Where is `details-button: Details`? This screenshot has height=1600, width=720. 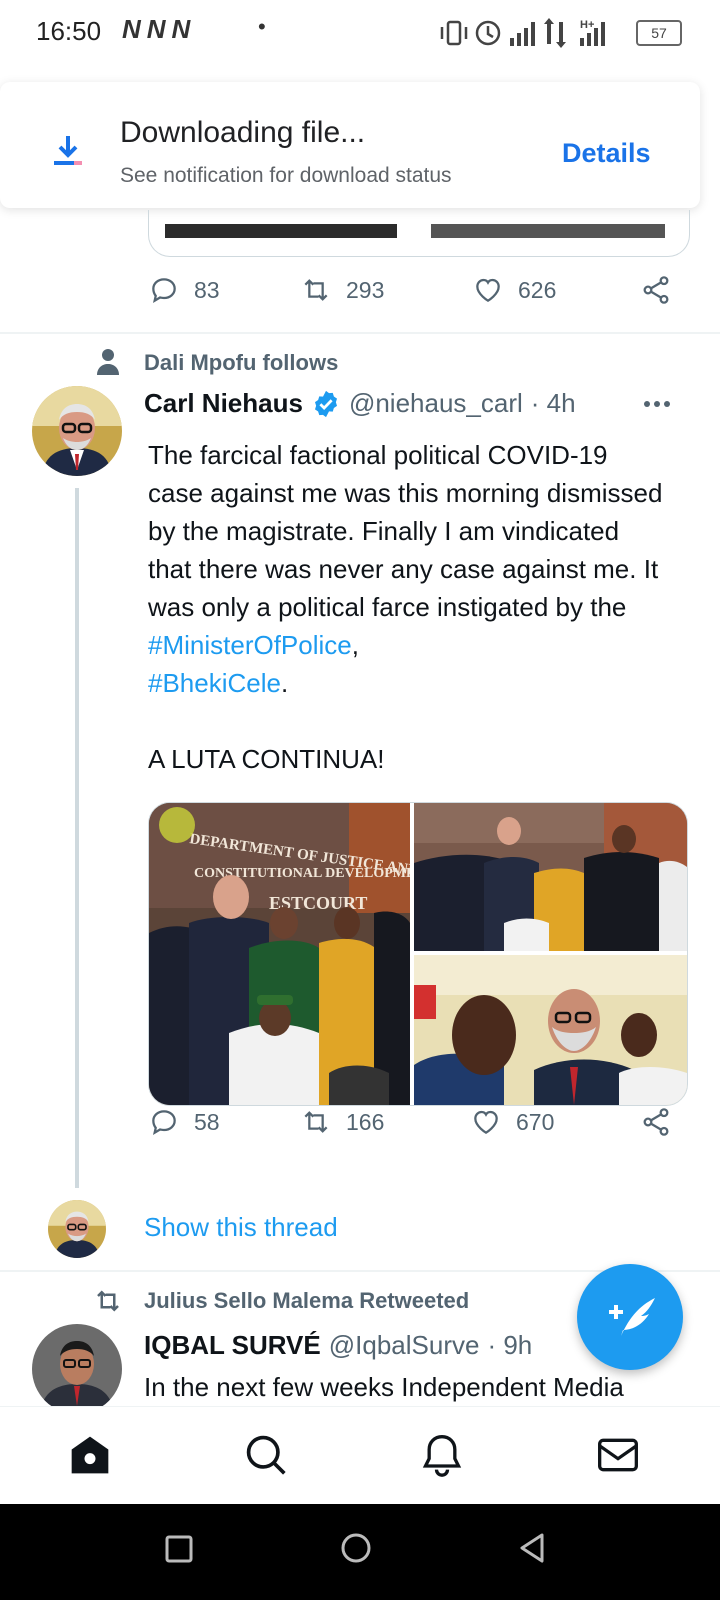
details-button: Details is located at coordinates (606, 153).